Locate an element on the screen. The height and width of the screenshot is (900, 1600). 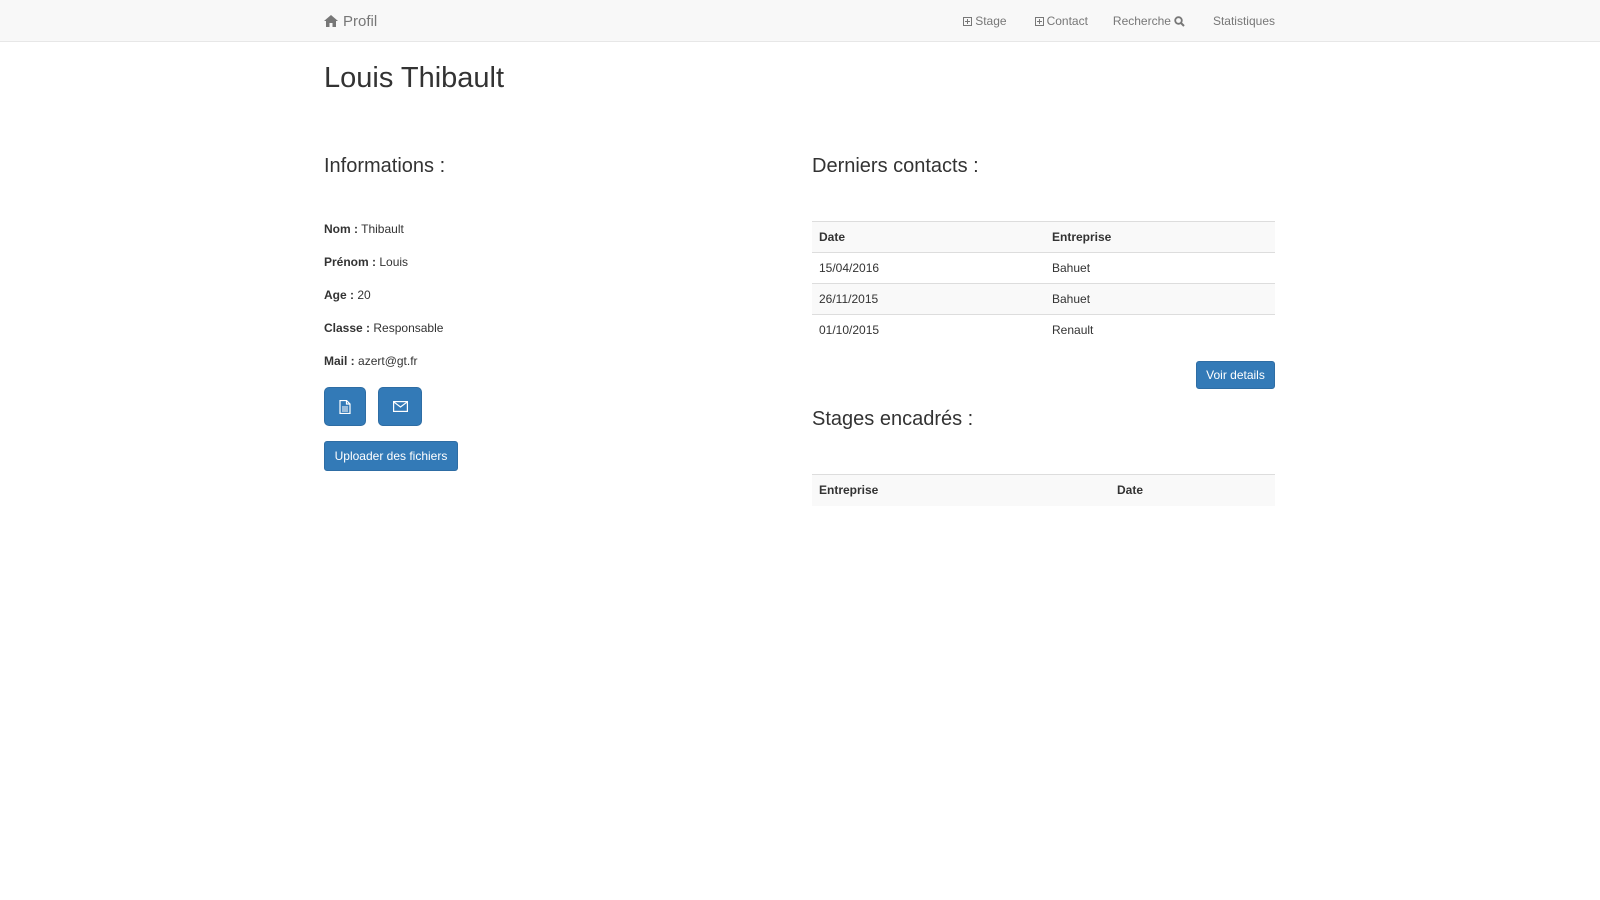
upload-files-button: Uploader des fichiers is located at coordinates (391, 456).